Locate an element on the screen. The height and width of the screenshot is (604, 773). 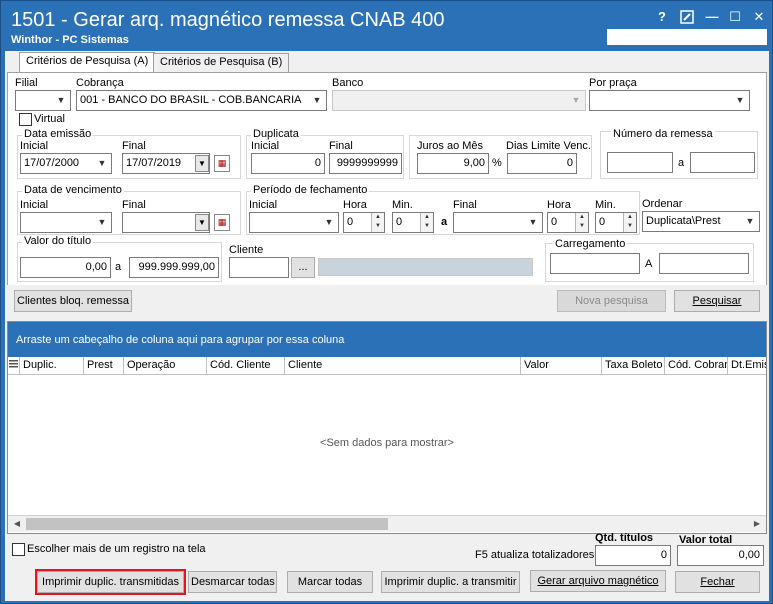
qtd-titulos-label: Qtd. títulos is located at coordinates (624, 538).